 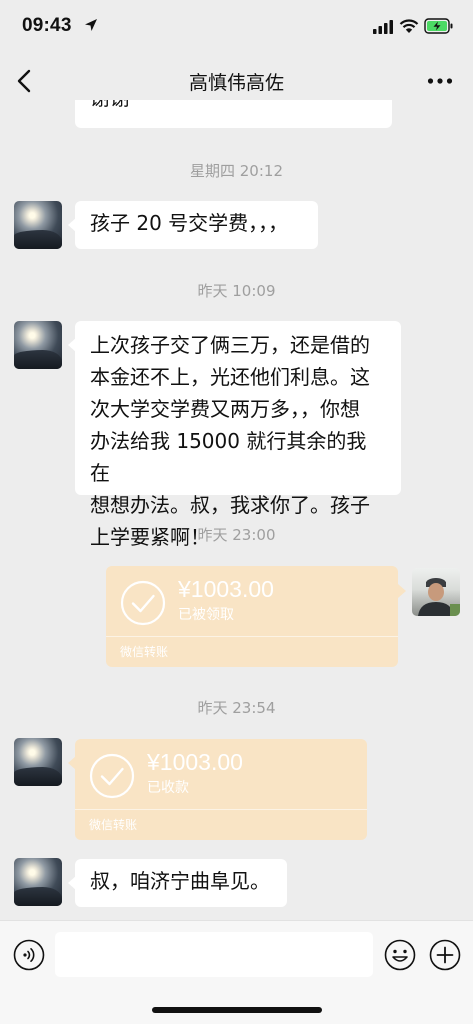 What do you see at coordinates (228, 457) in the screenshot?
I see `message-line: 办法给我 15000 就行其余的我在` at bounding box center [228, 457].